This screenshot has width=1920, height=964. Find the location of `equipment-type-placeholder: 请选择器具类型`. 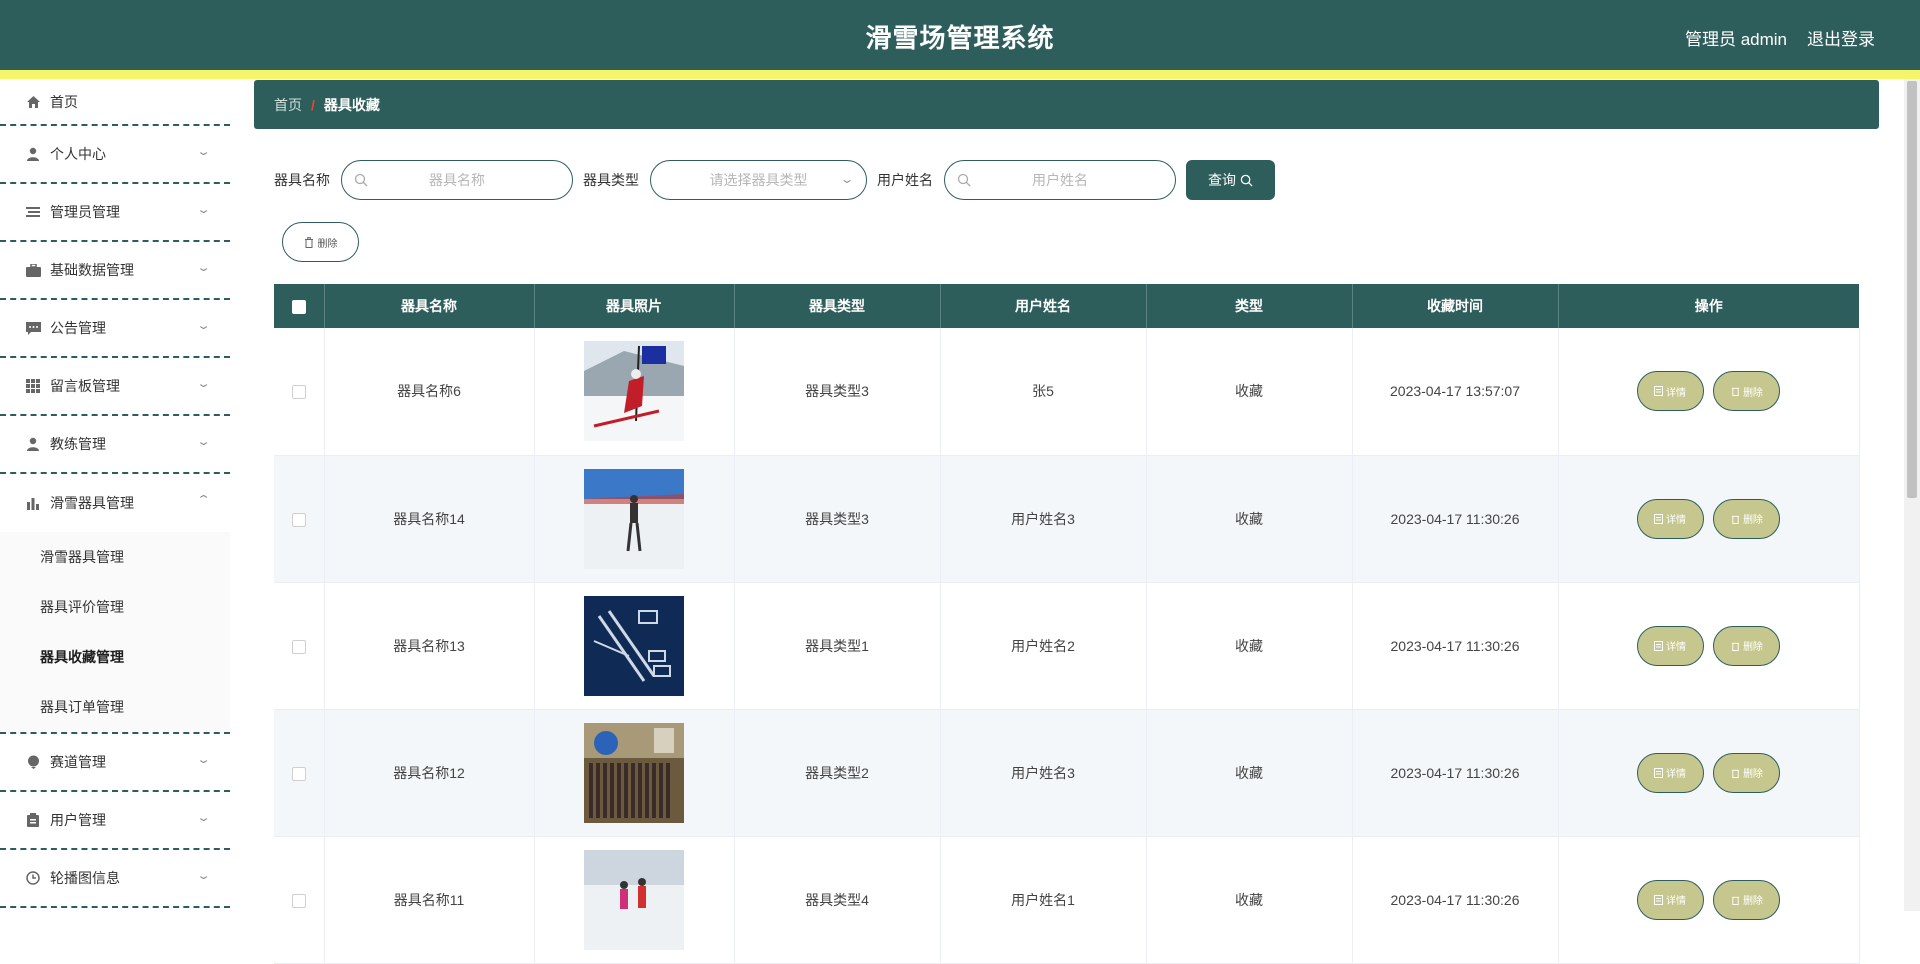

equipment-type-placeholder: 请选择器具类型 is located at coordinates (758, 180).